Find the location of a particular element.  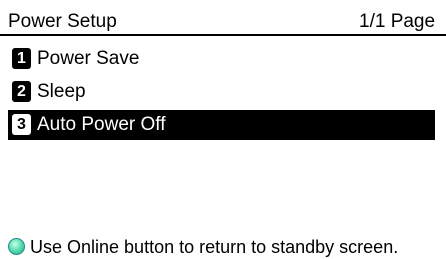

menu-item-sleep: 2 Sleep is located at coordinates (221, 92).